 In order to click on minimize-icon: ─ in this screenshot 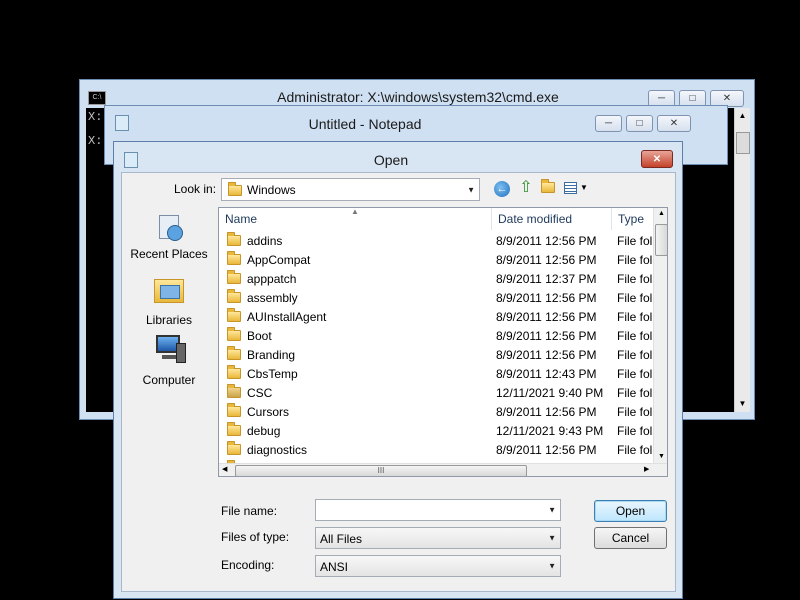, I will do `click(608, 123)`.